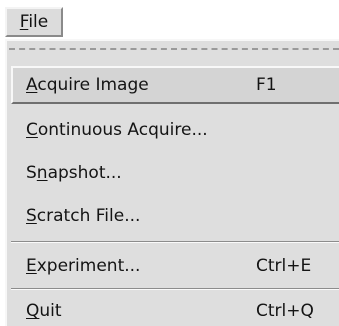  I want to click on menu-item-shortcut: Ctrl+Q, so click(285, 311).